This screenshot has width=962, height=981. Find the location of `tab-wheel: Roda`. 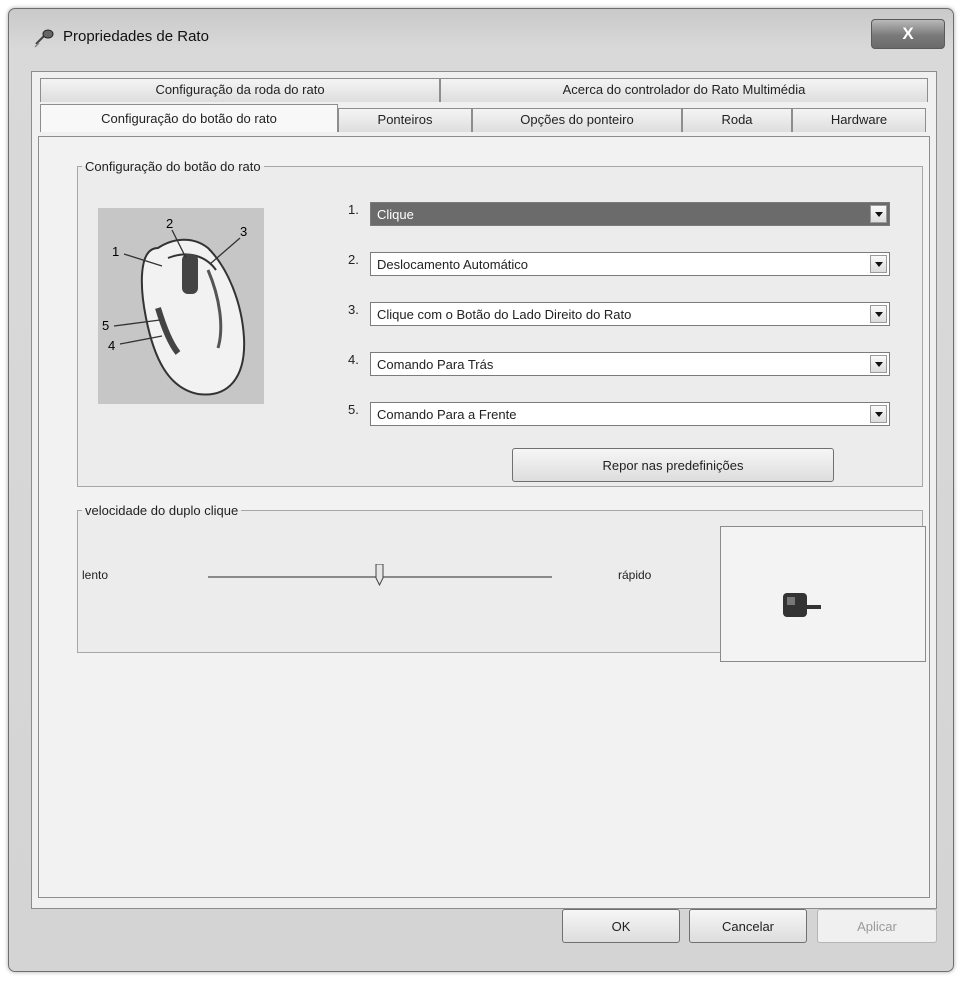

tab-wheel: Roda is located at coordinates (737, 120).